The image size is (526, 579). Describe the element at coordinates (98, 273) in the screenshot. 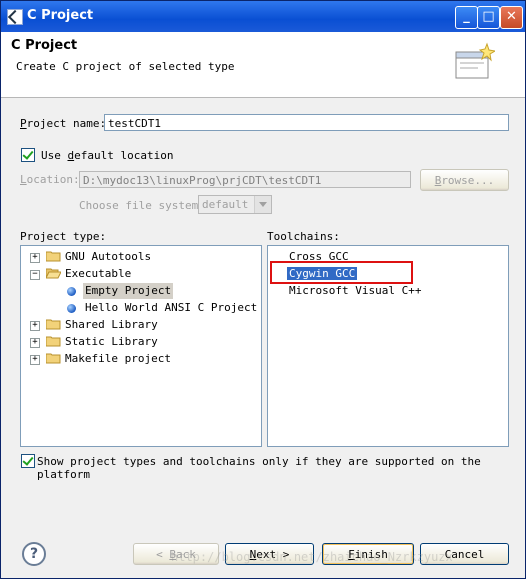

I see `tree-item-label: Executable` at that location.